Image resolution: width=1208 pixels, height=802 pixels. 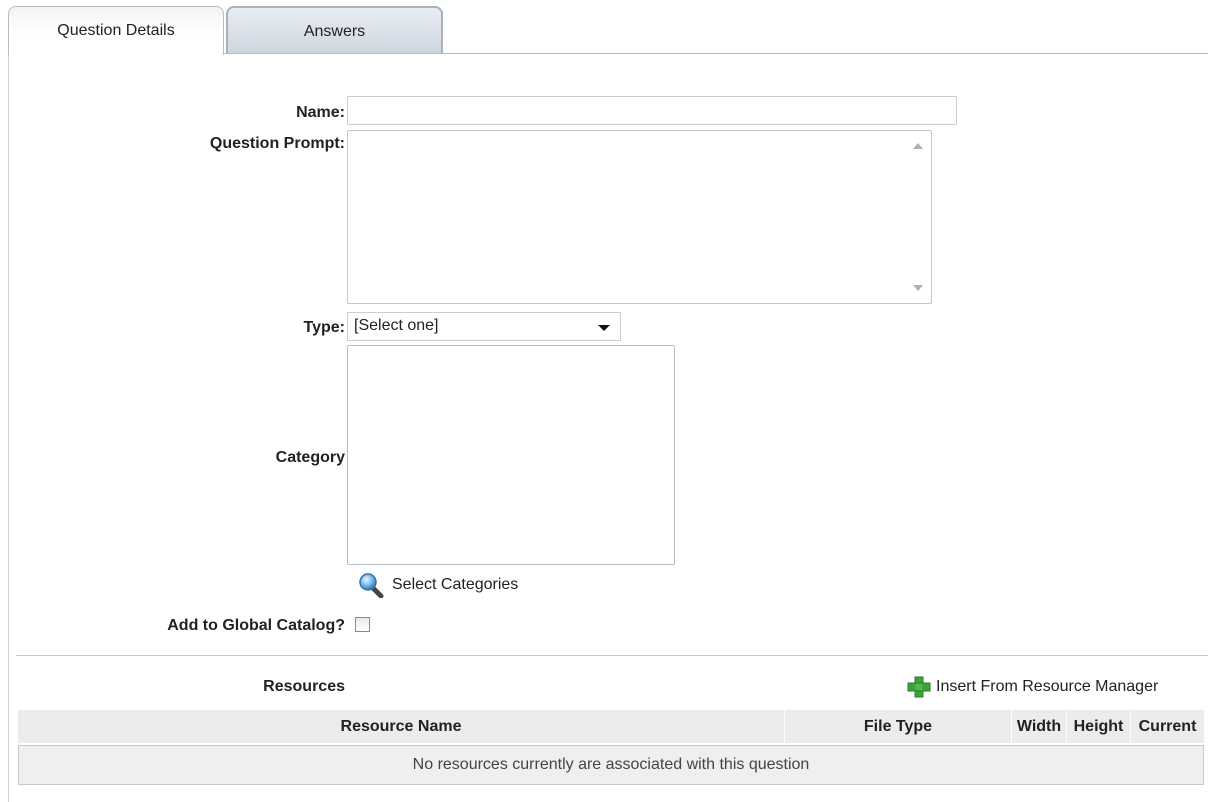 I want to click on column-resource-name: Resource Name, so click(x=401, y=726).